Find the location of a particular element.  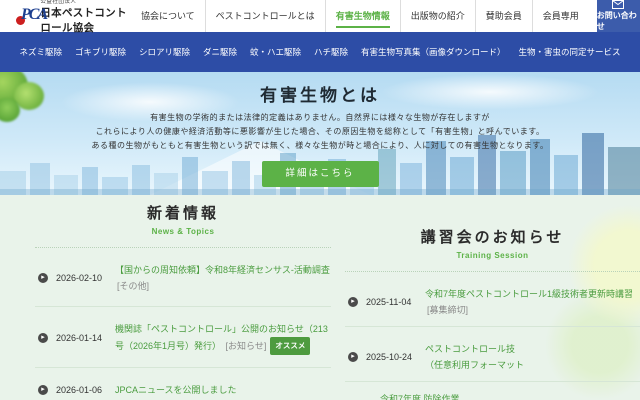

pest-nav-wasp: ハチ駆除 is located at coordinates (331, 52).